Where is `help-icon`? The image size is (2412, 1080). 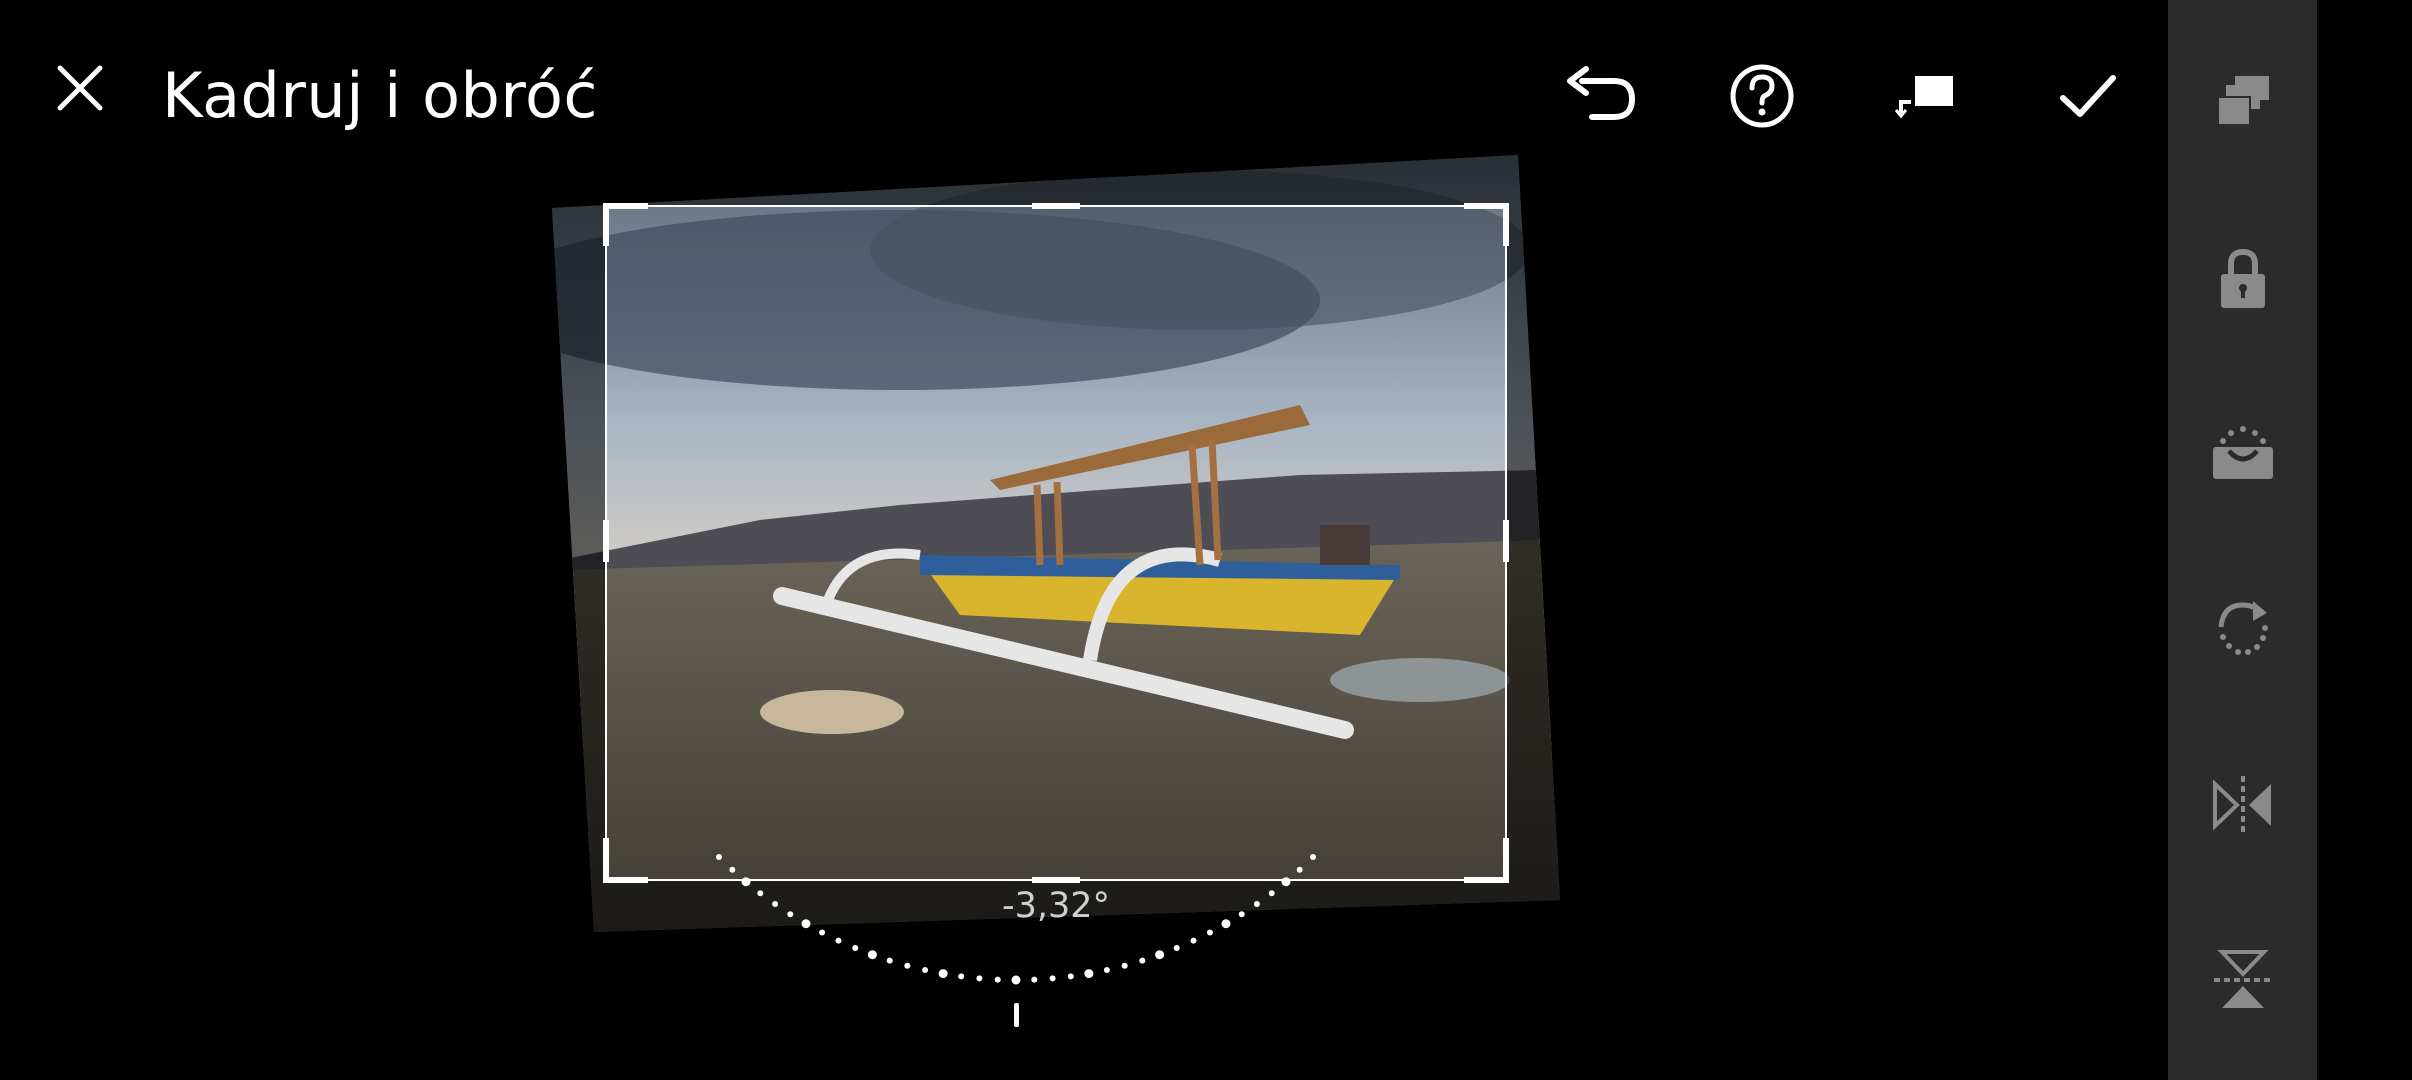
help-icon is located at coordinates (1762, 96).